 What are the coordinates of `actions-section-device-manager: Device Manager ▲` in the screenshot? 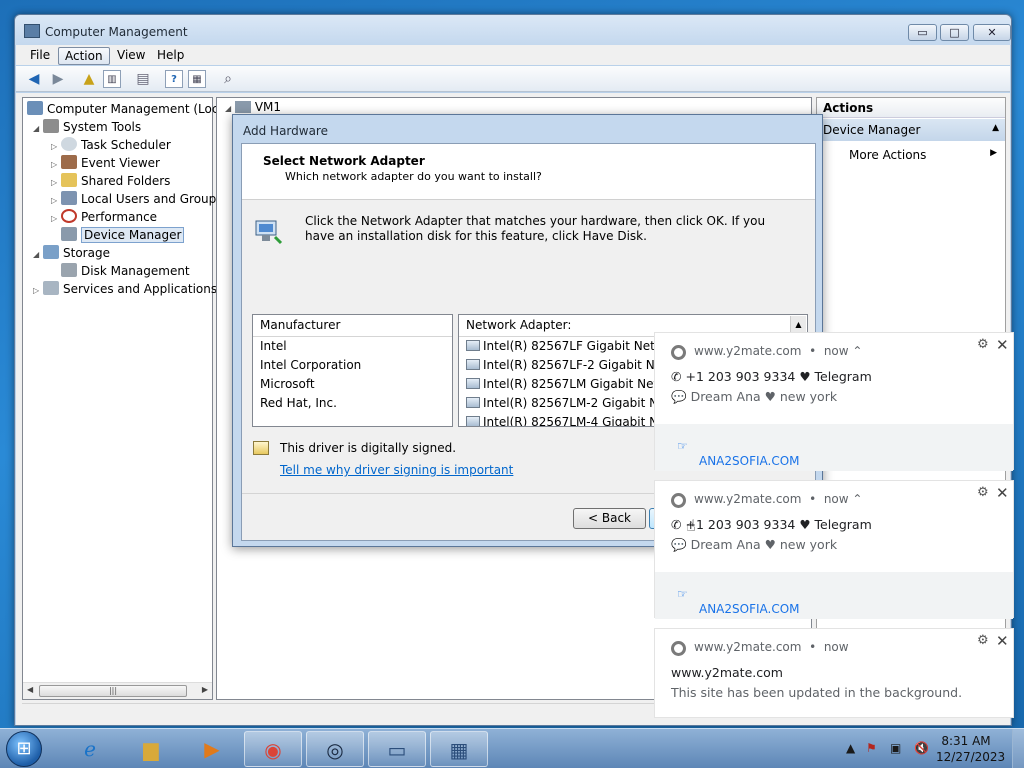 It's located at (911, 130).